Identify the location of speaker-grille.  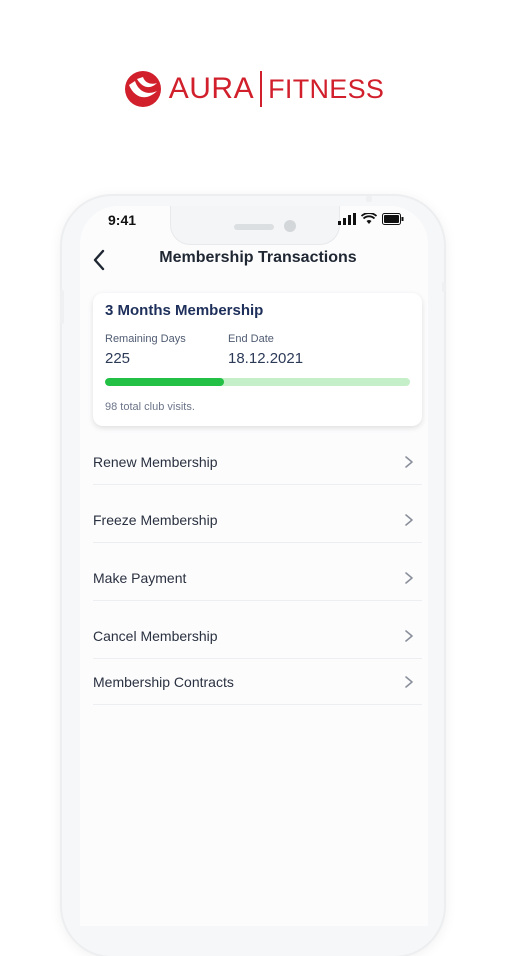
(254, 227).